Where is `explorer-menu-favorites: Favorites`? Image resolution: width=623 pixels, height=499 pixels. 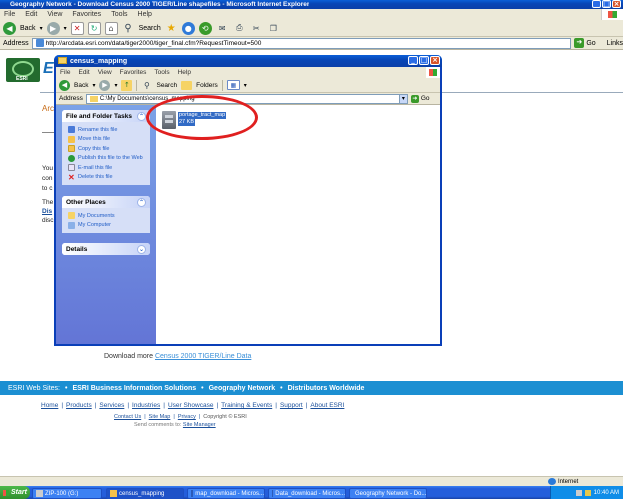
explorer-menu-favorites: Favorites is located at coordinates (133, 72).